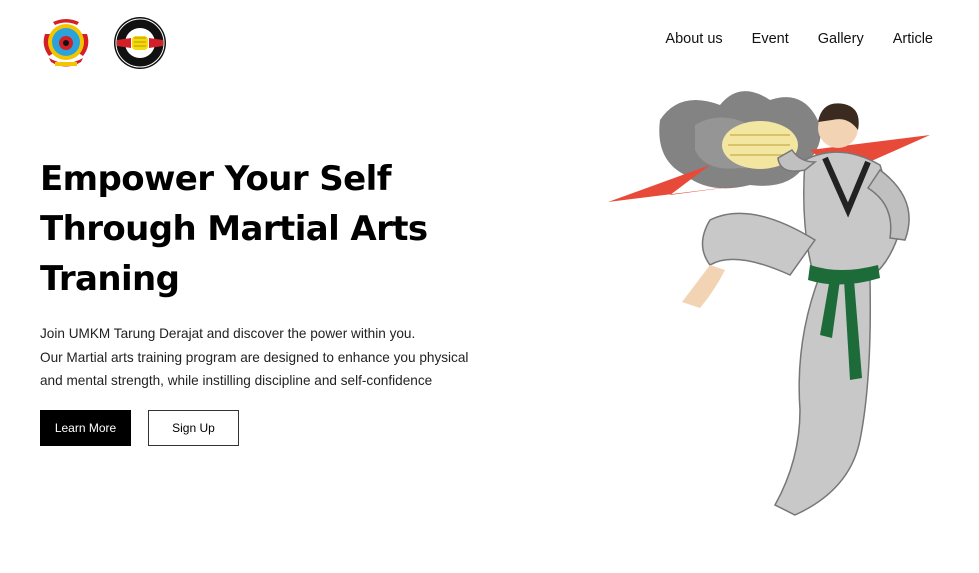  I want to click on hero-title-line-2: Through Martial Arts, so click(234, 229).